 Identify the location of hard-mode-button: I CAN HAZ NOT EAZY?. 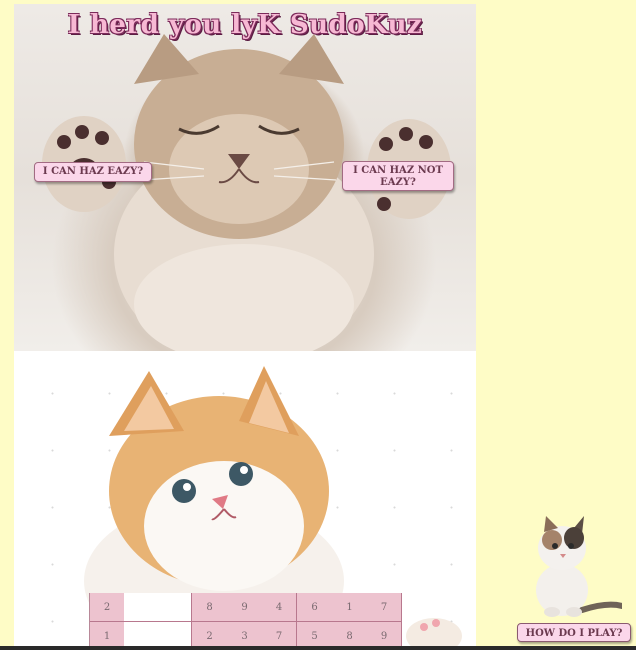
(398, 176).